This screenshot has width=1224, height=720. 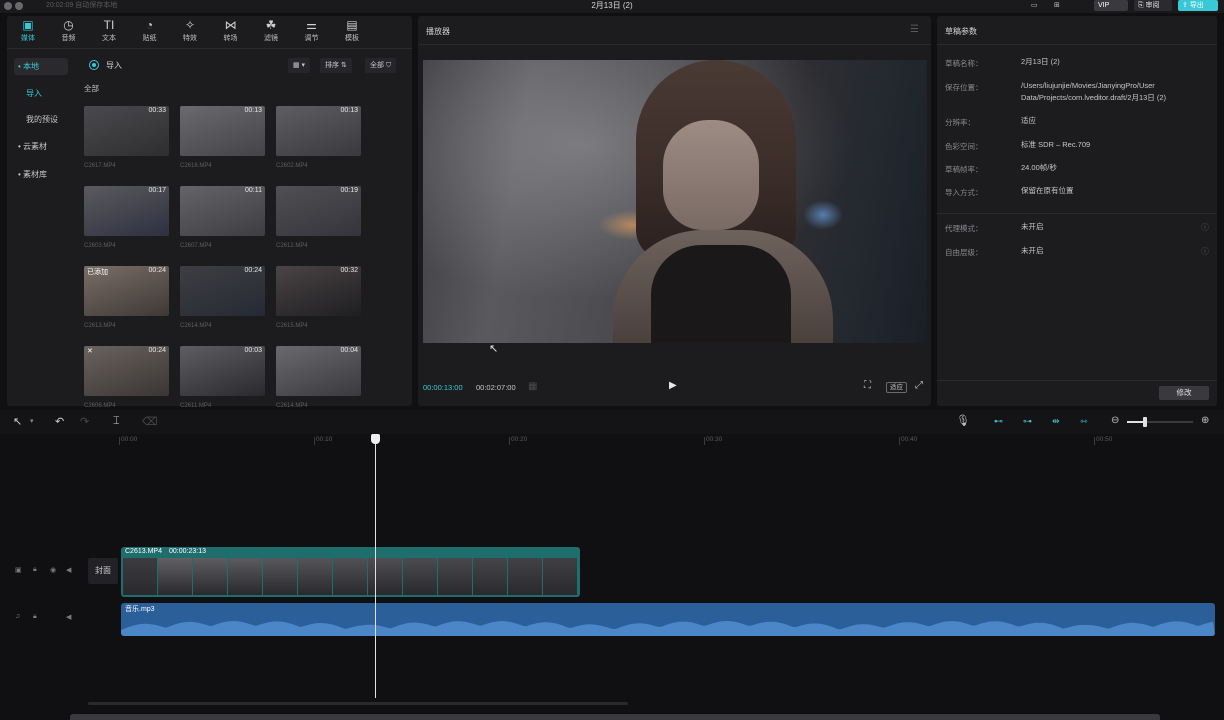 What do you see at coordinates (350, 572) in the screenshot?
I see `video-clip: C2613.MP4 00:00:23:13` at bounding box center [350, 572].